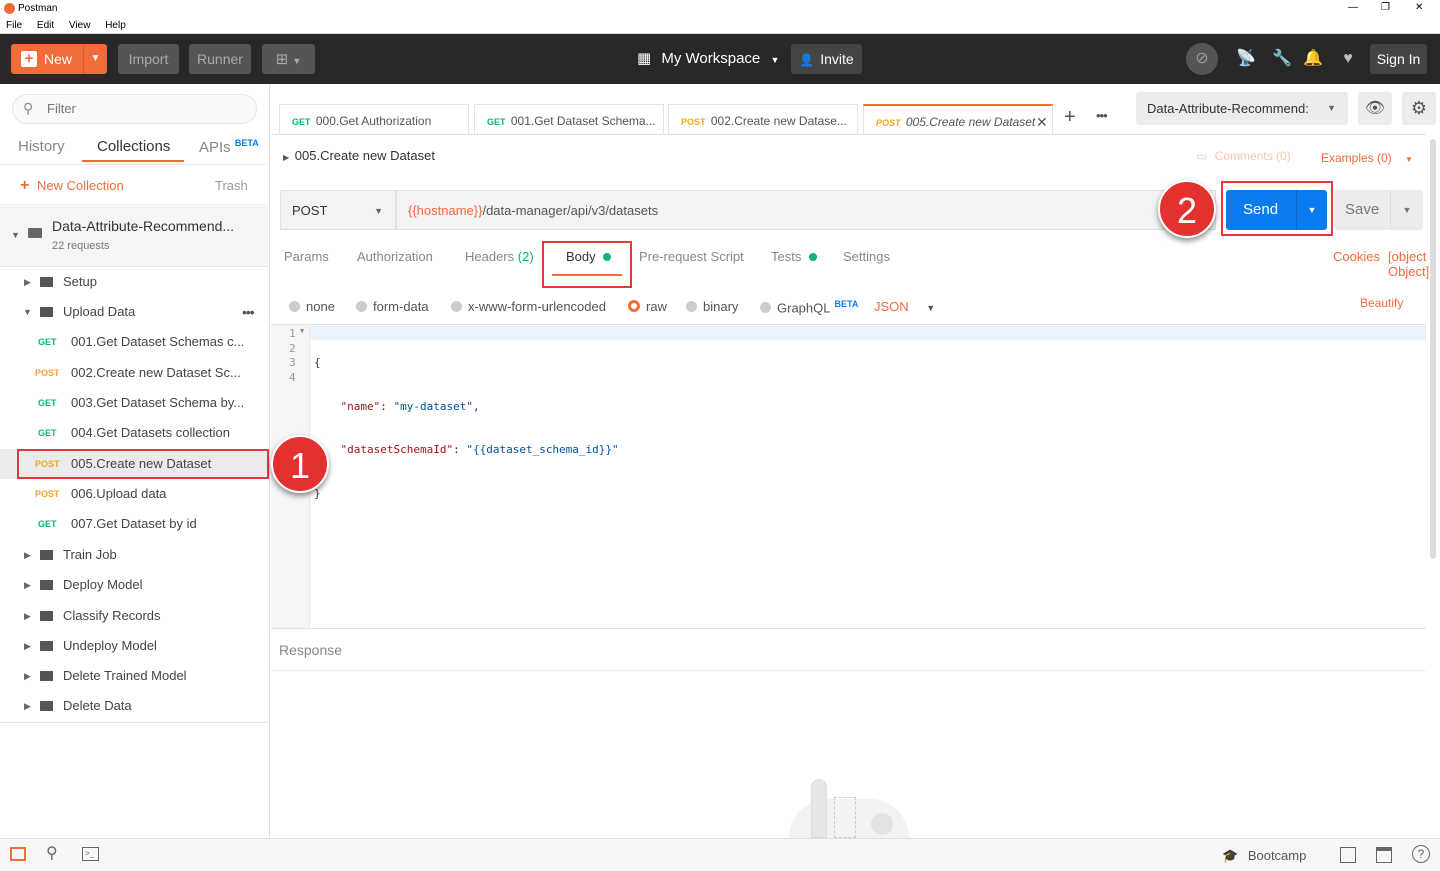 The width and height of the screenshot is (1440, 871). What do you see at coordinates (395, 256) in the screenshot?
I see `tab-authorization: Authorization` at bounding box center [395, 256].